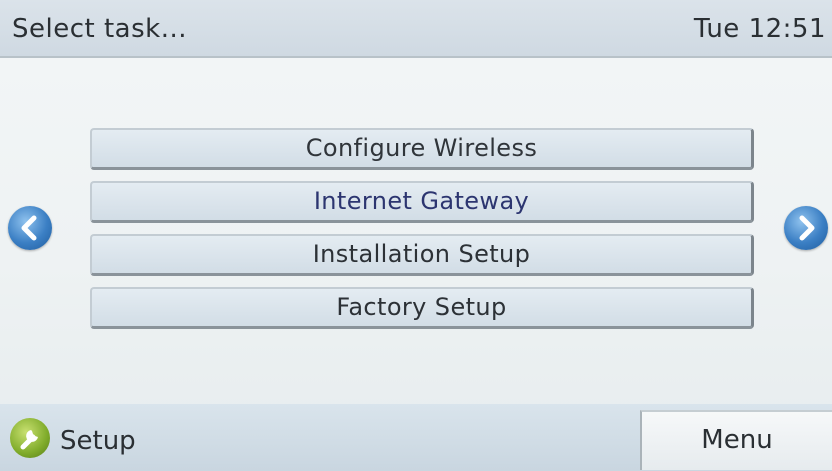  Describe the element at coordinates (736, 440) in the screenshot. I see `menu-button: Menu` at that location.